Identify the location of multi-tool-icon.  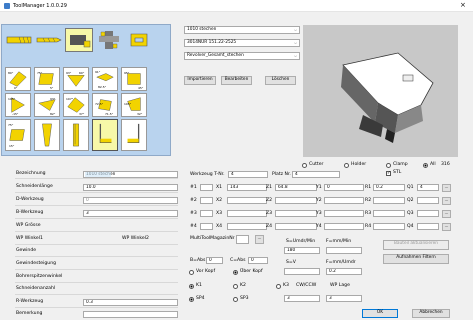
(109, 40).